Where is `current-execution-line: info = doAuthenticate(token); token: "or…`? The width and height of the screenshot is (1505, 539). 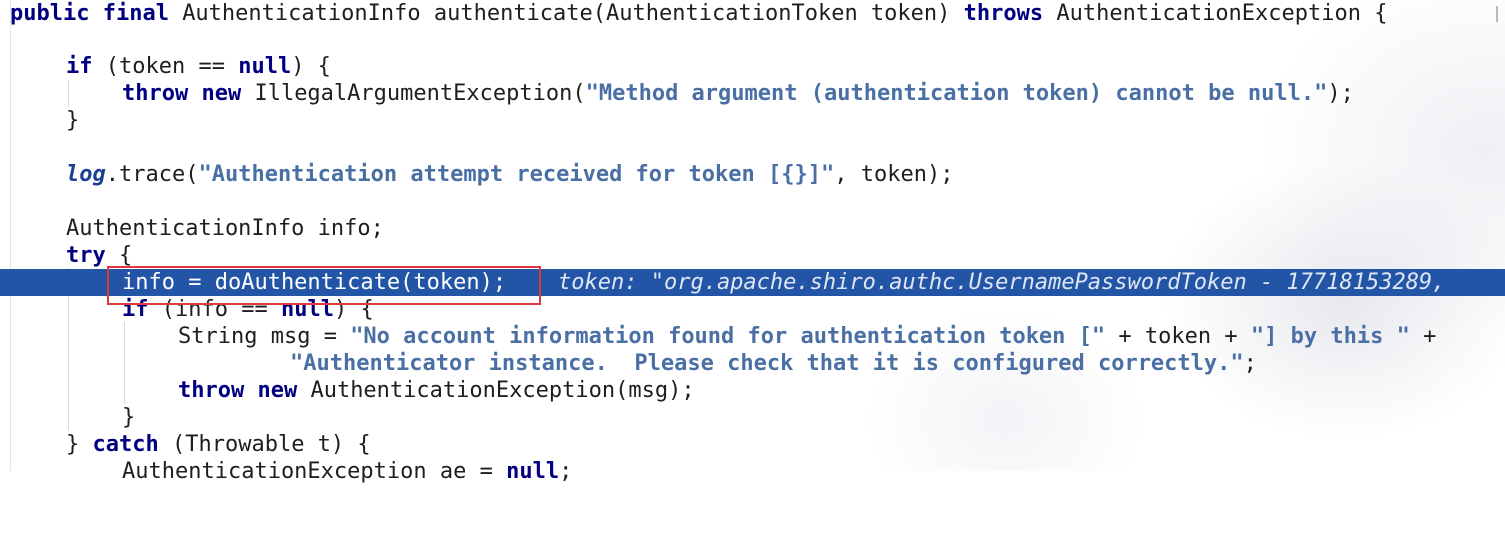 current-execution-line: info = doAuthenticate(token); token: "or… is located at coordinates (752, 282).